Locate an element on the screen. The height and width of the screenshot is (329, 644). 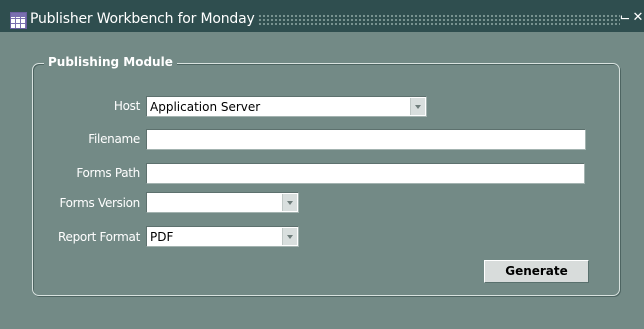
host-select: Application Server is located at coordinates (286, 106).